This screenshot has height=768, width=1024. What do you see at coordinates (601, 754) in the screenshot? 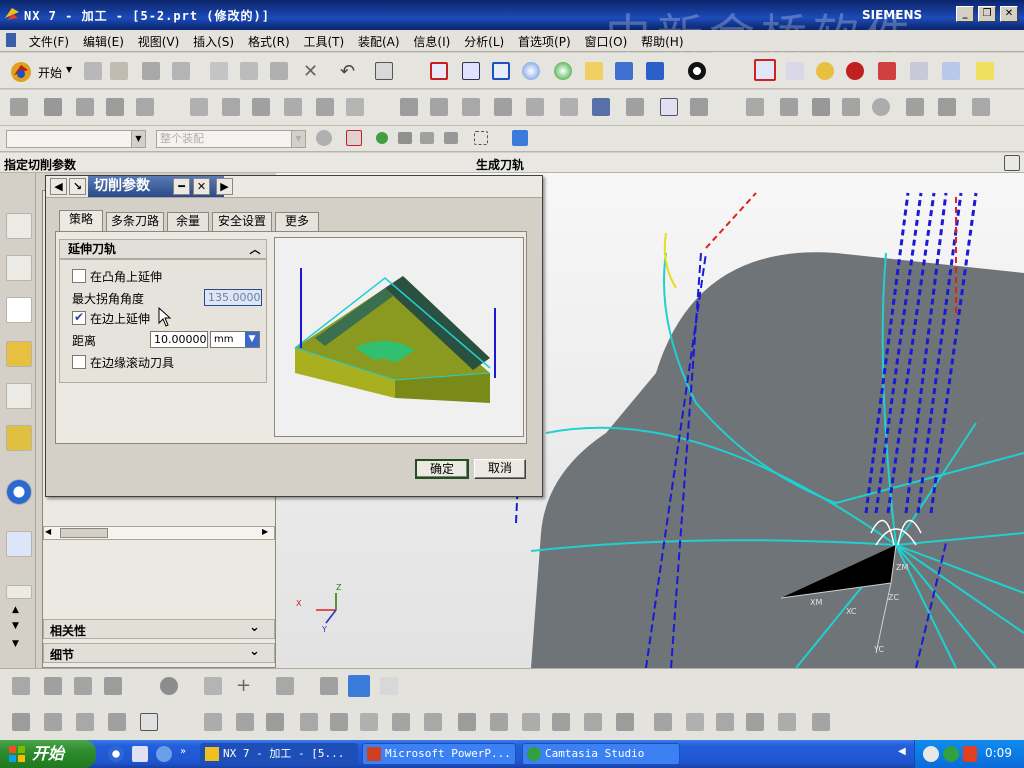
I see `task-camtasia: Camtasia Studio` at bounding box center [601, 754].